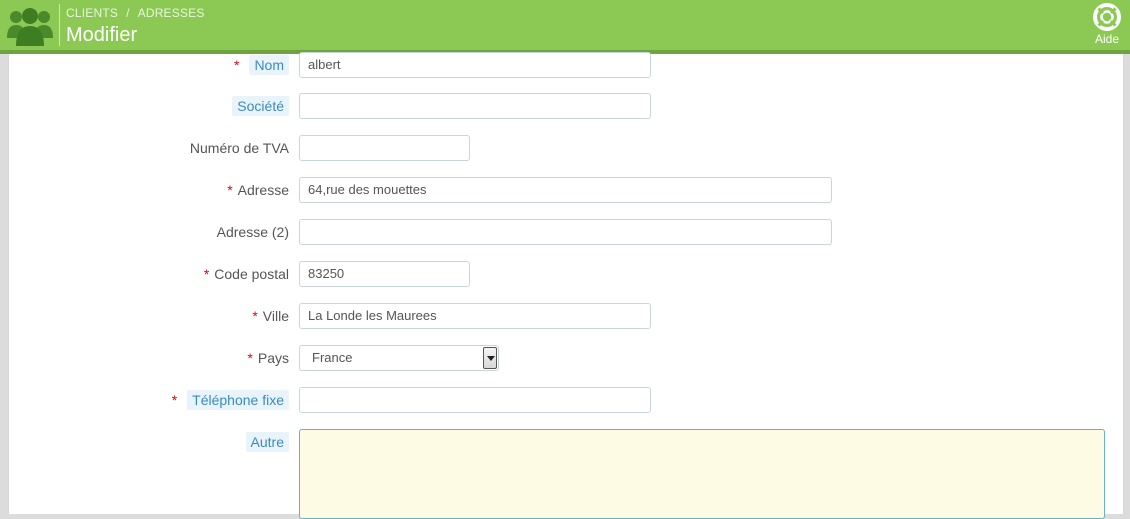 Image resolution: width=1130 pixels, height=519 pixels. What do you see at coordinates (566, 359) in the screenshot?
I see `form-row-pays: * Pays France` at bounding box center [566, 359].